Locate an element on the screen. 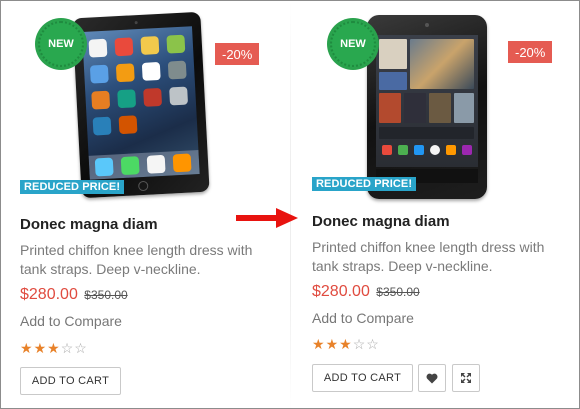 The height and width of the screenshot is (409, 580). column-divider is located at coordinates (290, 204).